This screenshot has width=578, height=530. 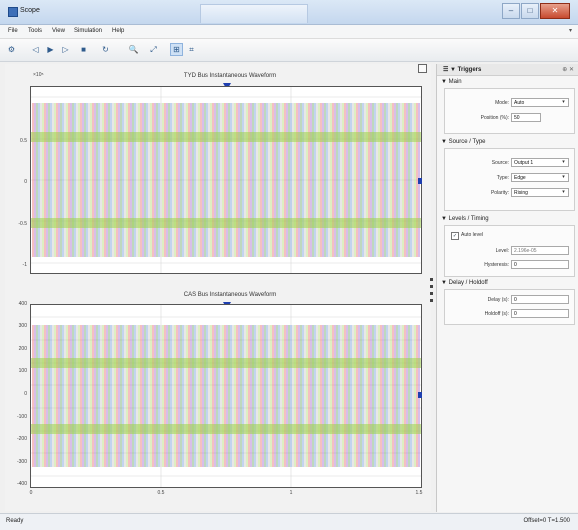 What do you see at coordinates (540, 102) in the screenshot?
I see `mode-select: Auto ▾` at bounding box center [540, 102].